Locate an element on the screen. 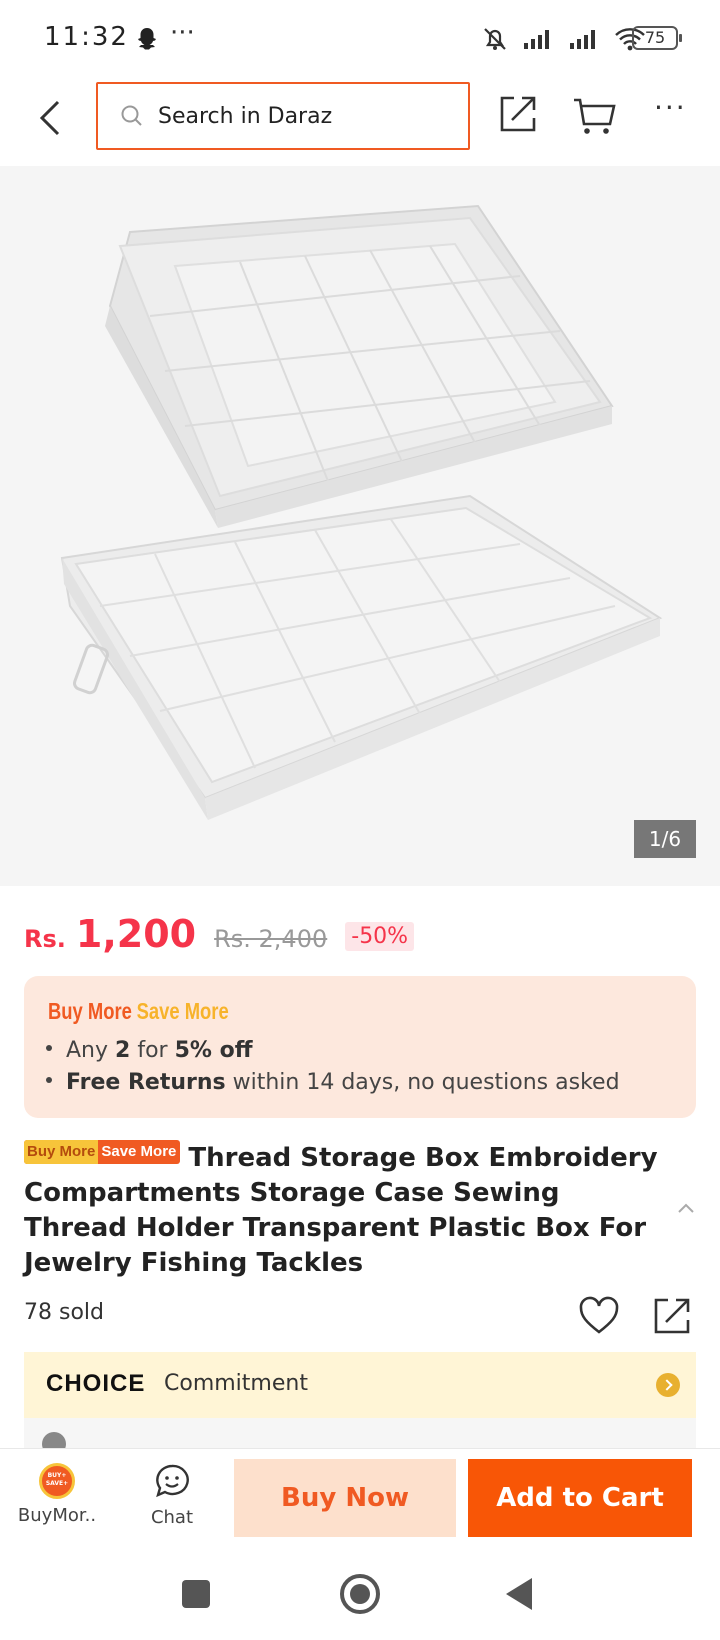  sold-count: 78 sold is located at coordinates (64, 1312).